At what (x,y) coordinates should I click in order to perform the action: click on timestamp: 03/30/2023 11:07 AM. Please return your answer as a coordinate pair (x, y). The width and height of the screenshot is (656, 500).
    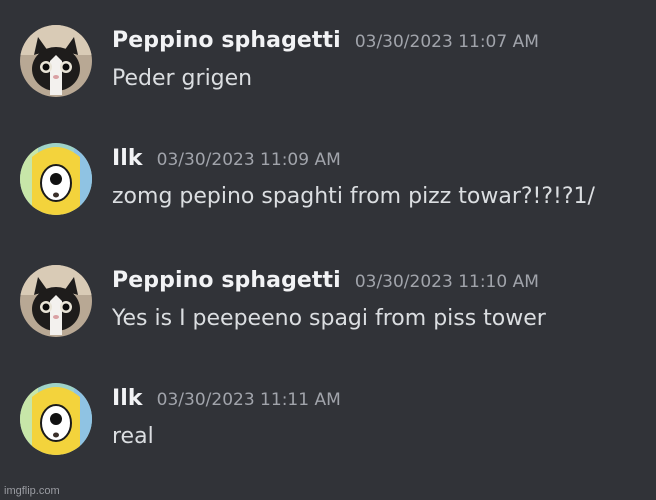
    Looking at the image, I should click on (446, 42).